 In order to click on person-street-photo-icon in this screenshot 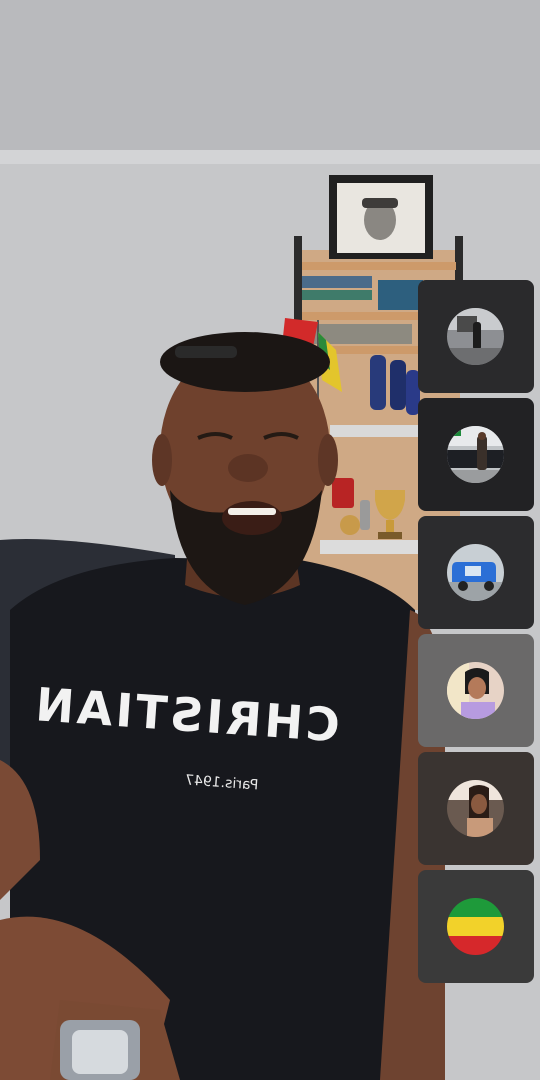, I will do `click(475, 336)`.